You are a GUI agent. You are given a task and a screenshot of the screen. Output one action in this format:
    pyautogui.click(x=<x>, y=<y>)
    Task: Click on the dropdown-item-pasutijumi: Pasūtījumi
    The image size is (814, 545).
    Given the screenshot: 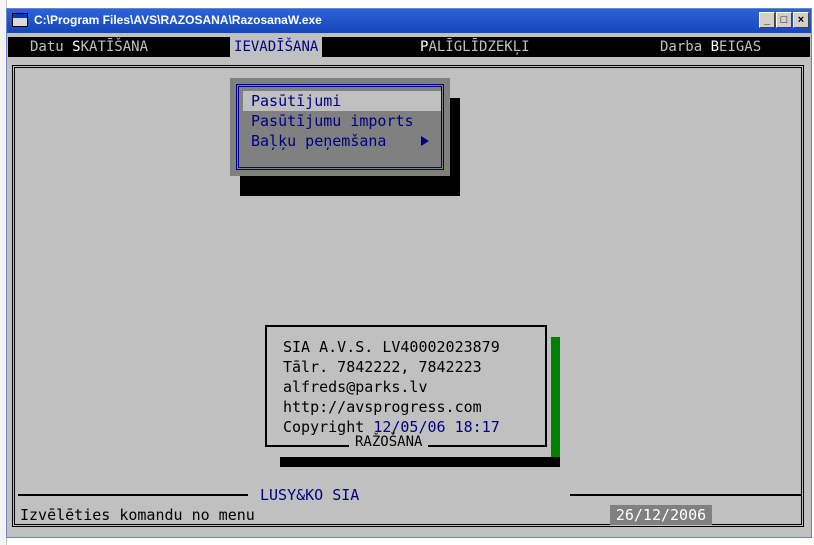 What is the action you would take?
    pyautogui.click(x=342, y=101)
    